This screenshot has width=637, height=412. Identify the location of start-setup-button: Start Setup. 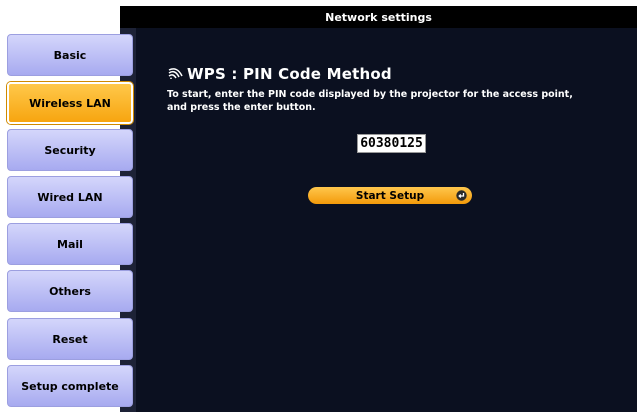
(390, 195).